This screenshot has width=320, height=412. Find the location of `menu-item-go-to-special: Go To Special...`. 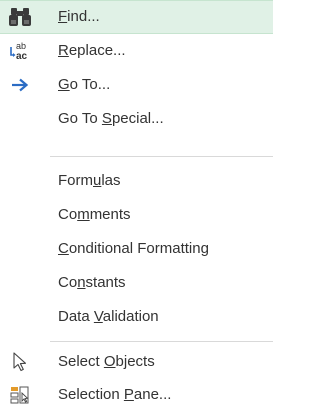

menu-item-go-to-special: Go To Special... is located at coordinates (136, 119).